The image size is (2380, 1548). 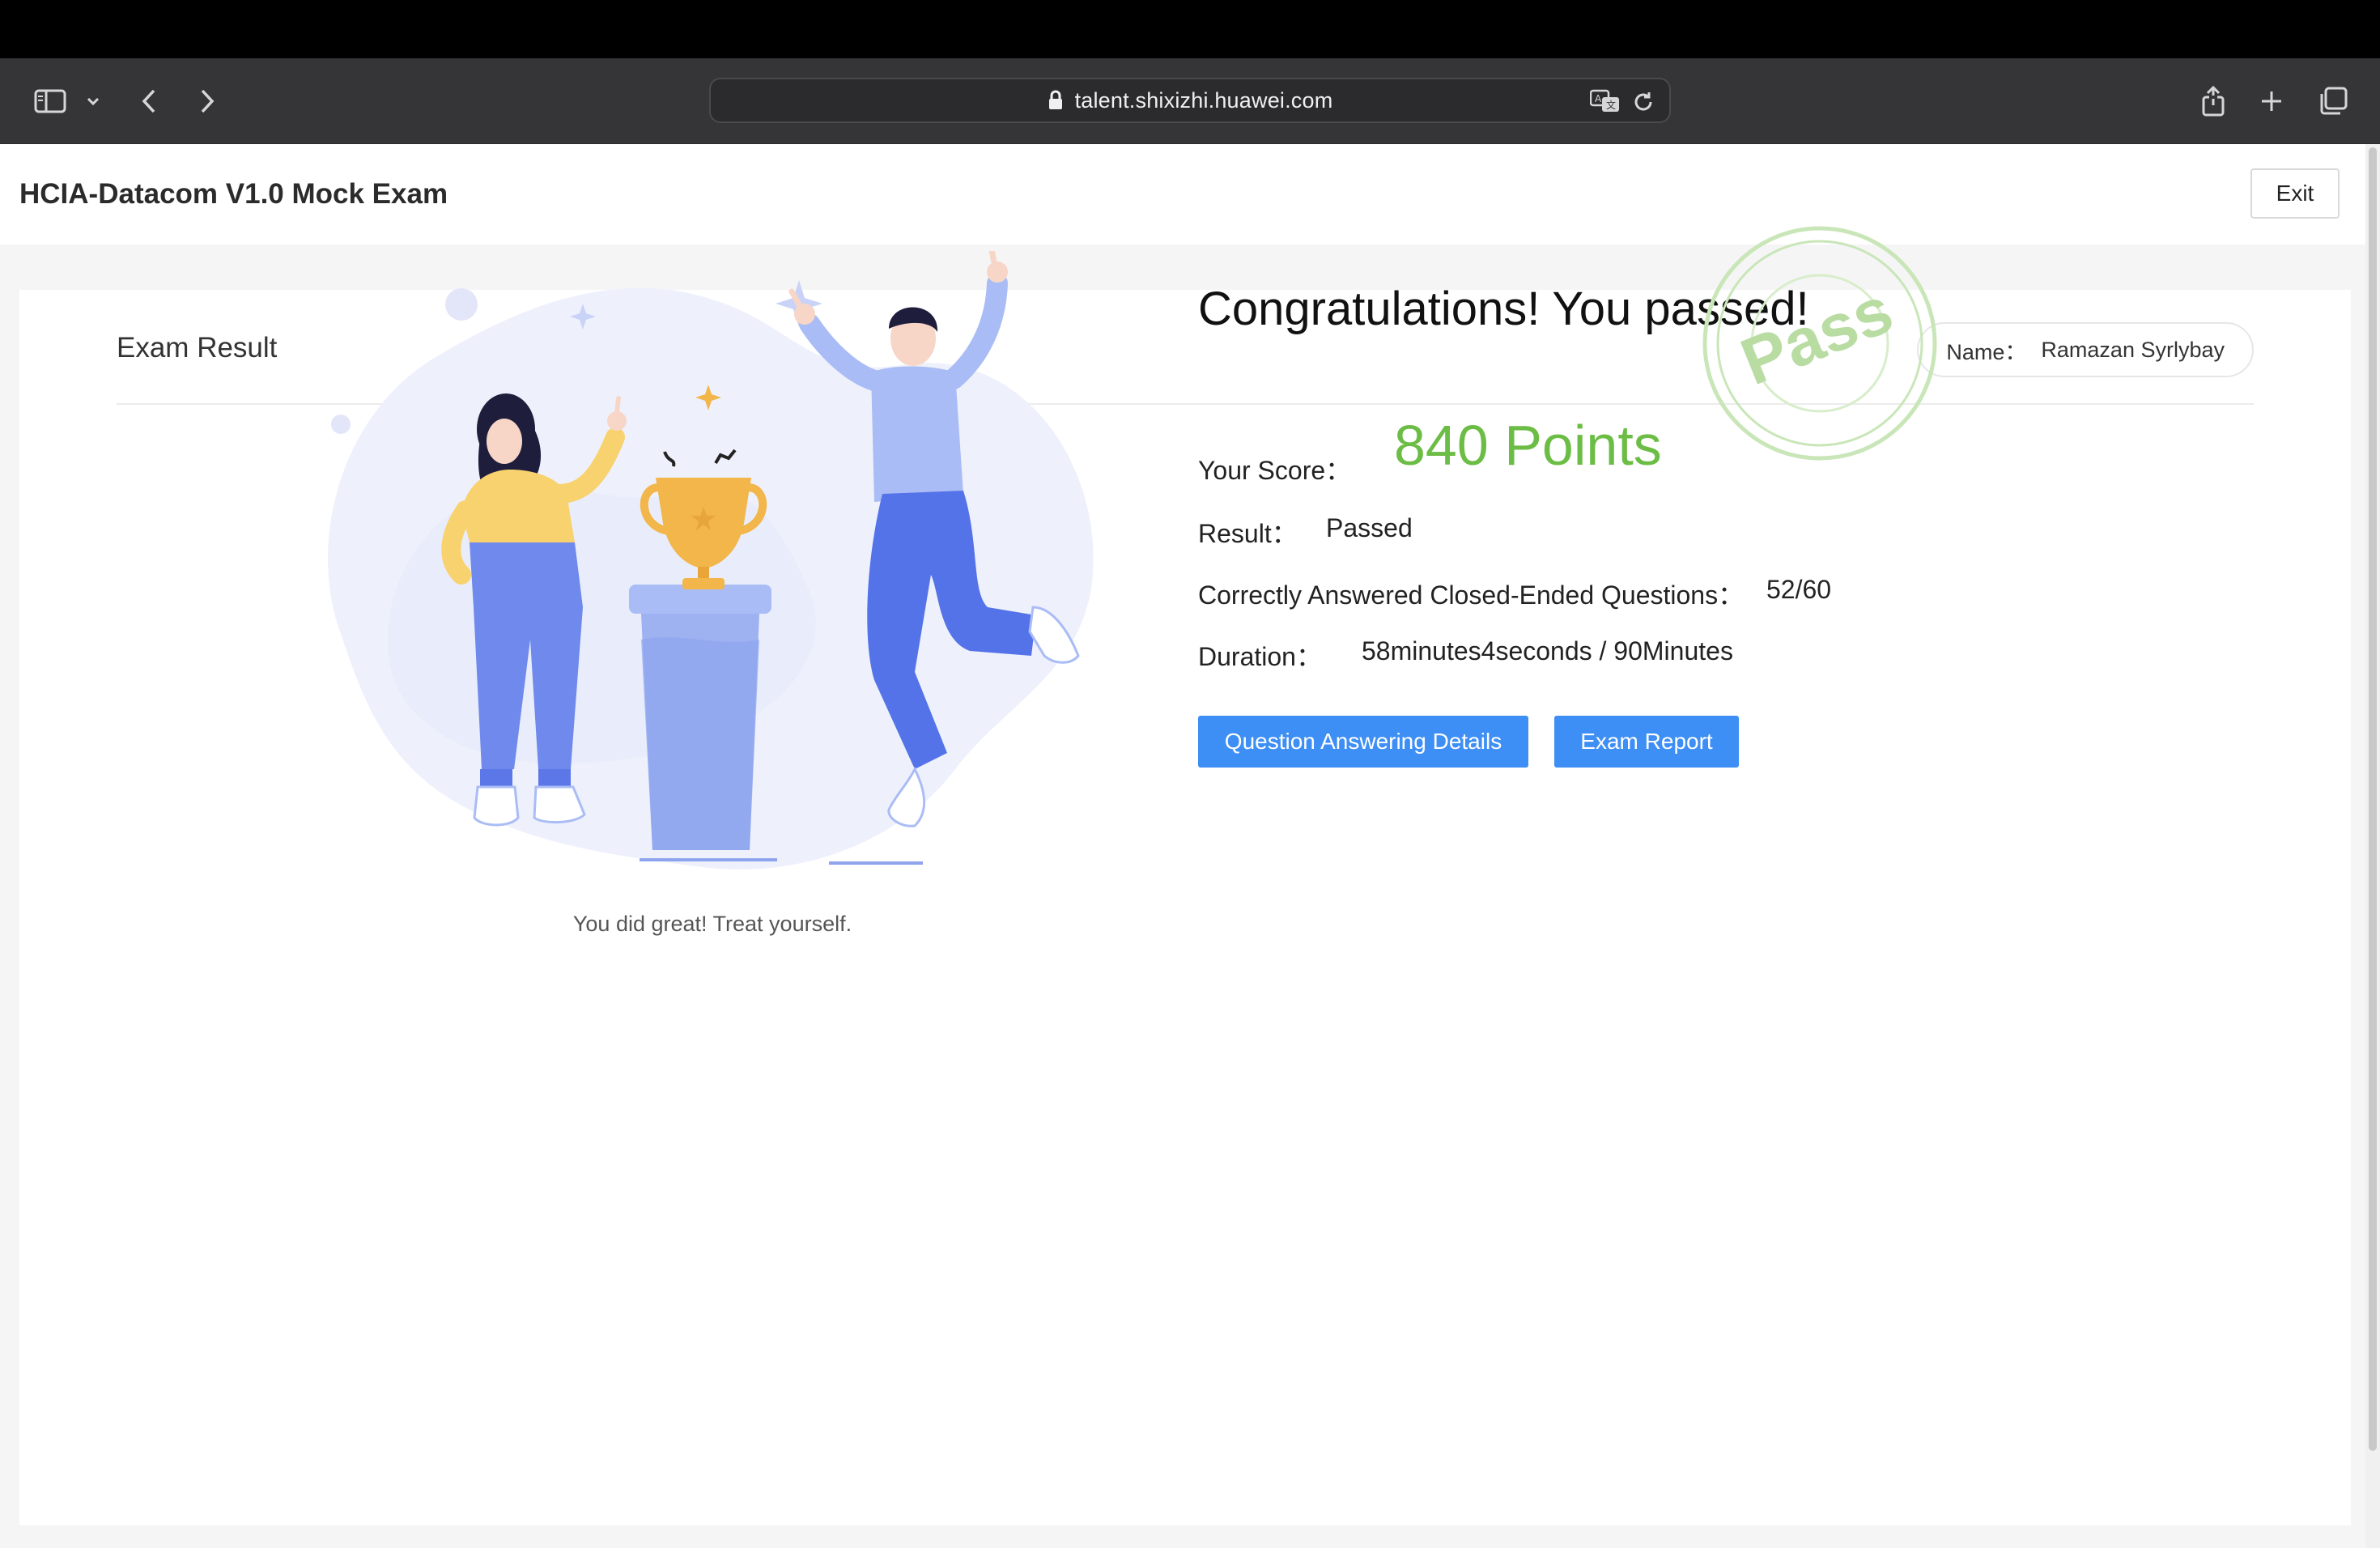 I want to click on sidebar-icon, so click(x=50, y=101).